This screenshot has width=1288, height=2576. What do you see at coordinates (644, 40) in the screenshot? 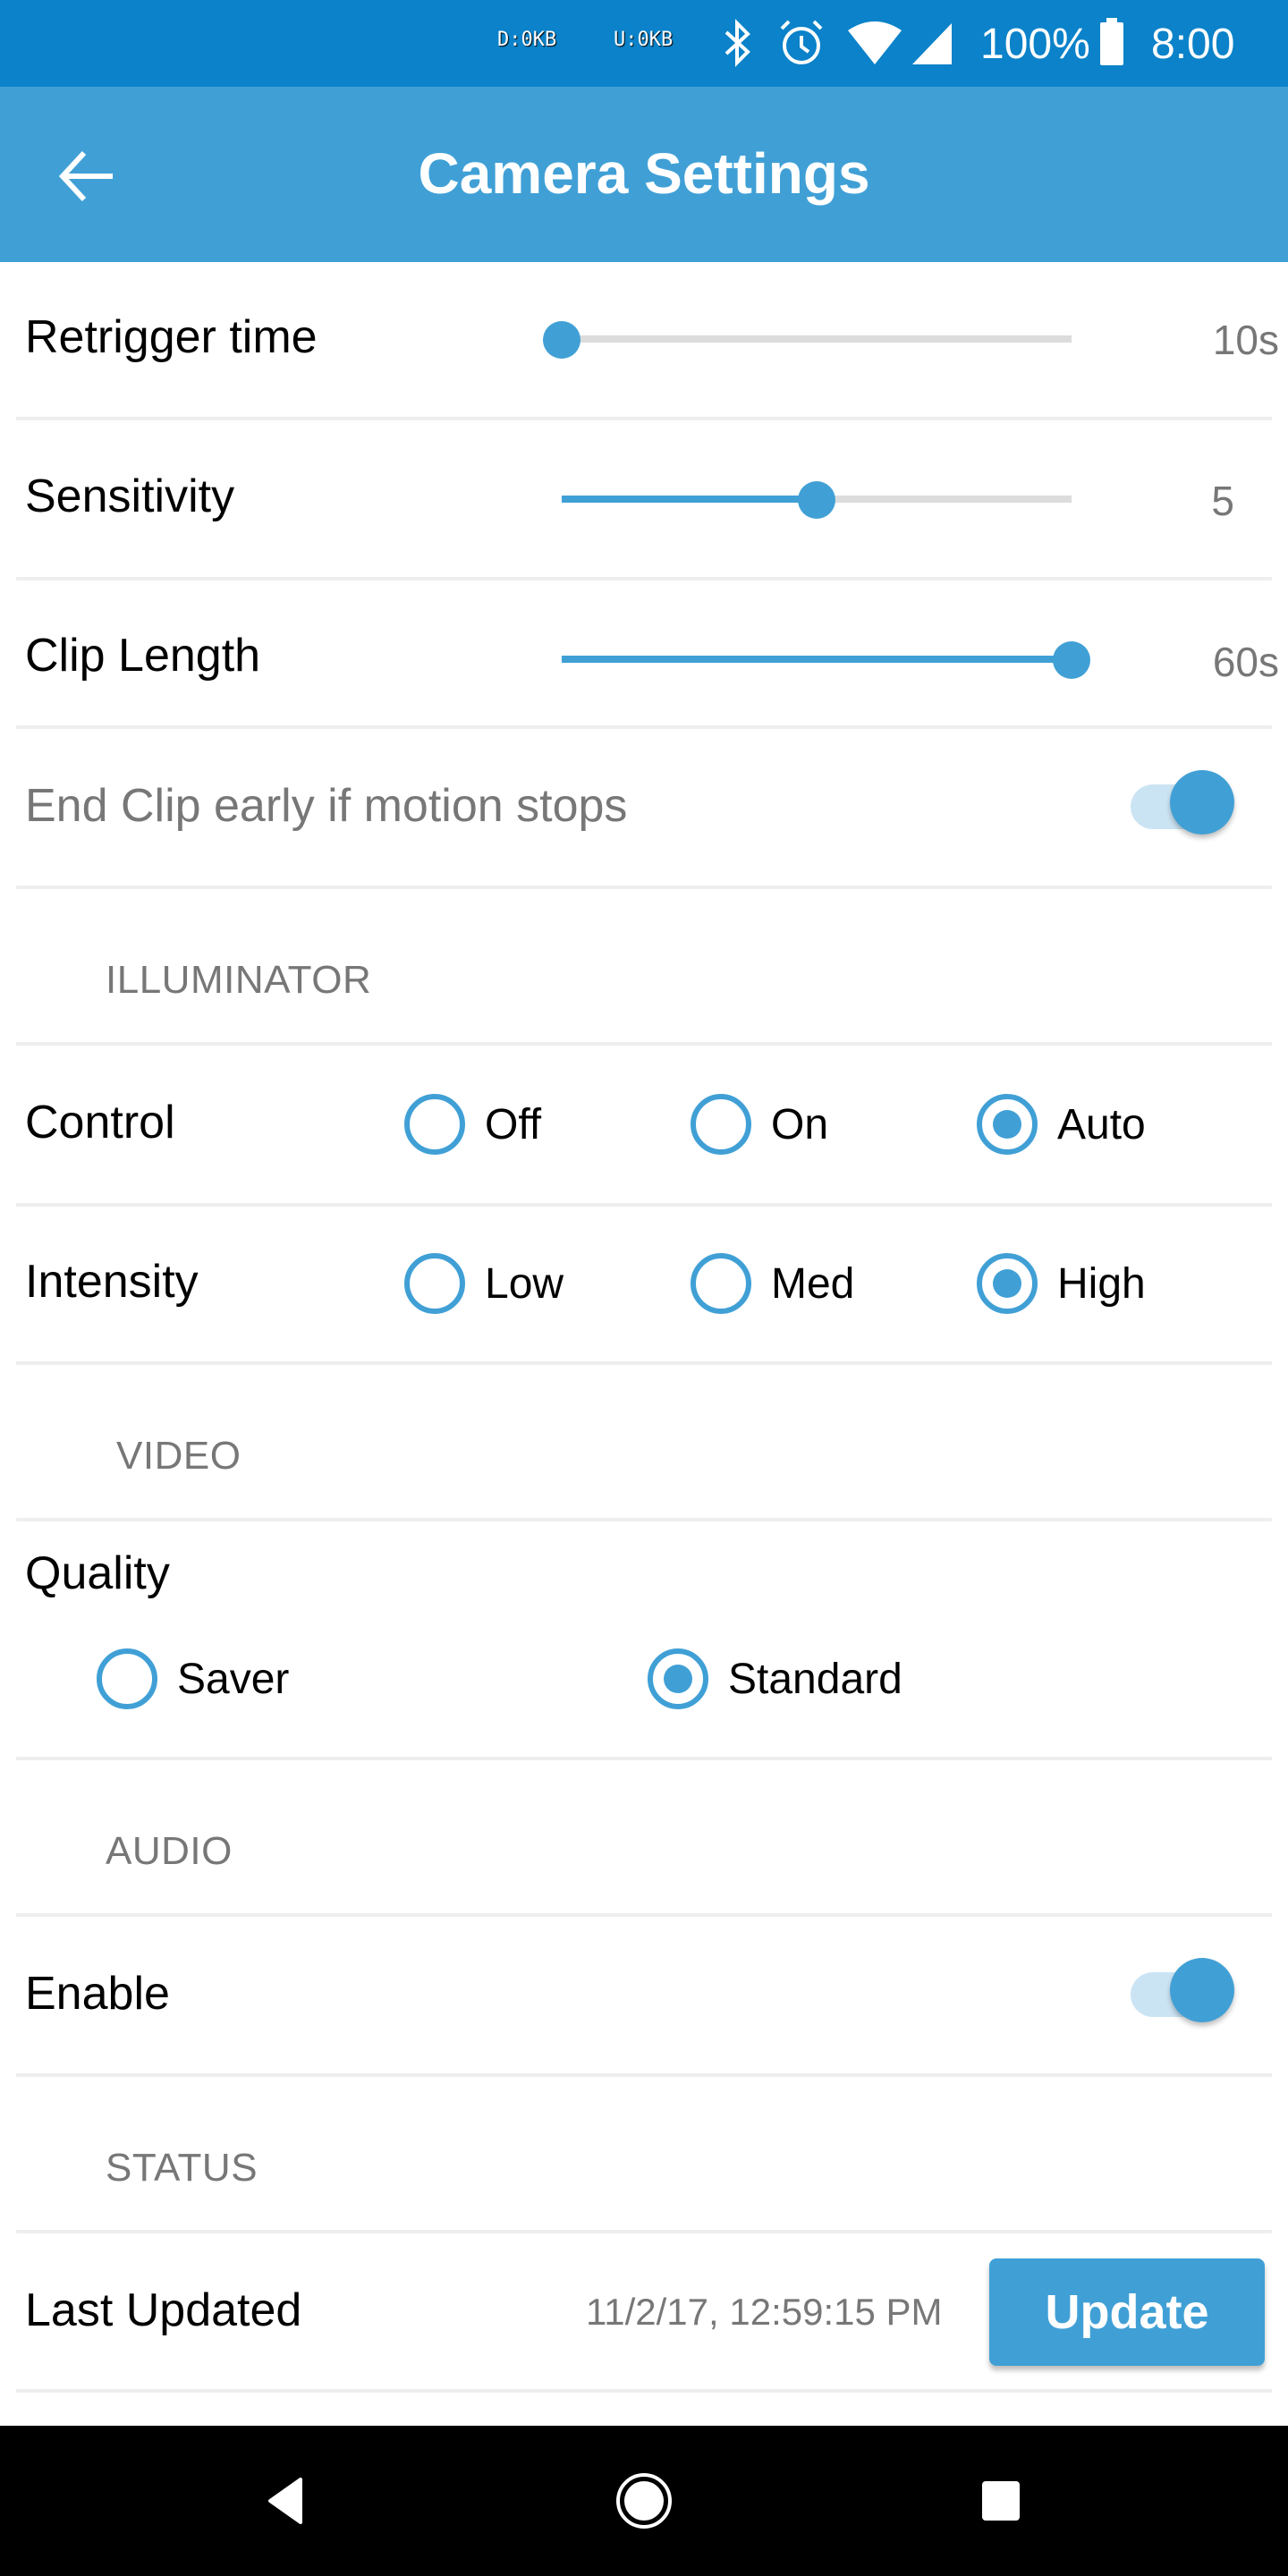
I see `upload-indicator: U:0KB` at bounding box center [644, 40].